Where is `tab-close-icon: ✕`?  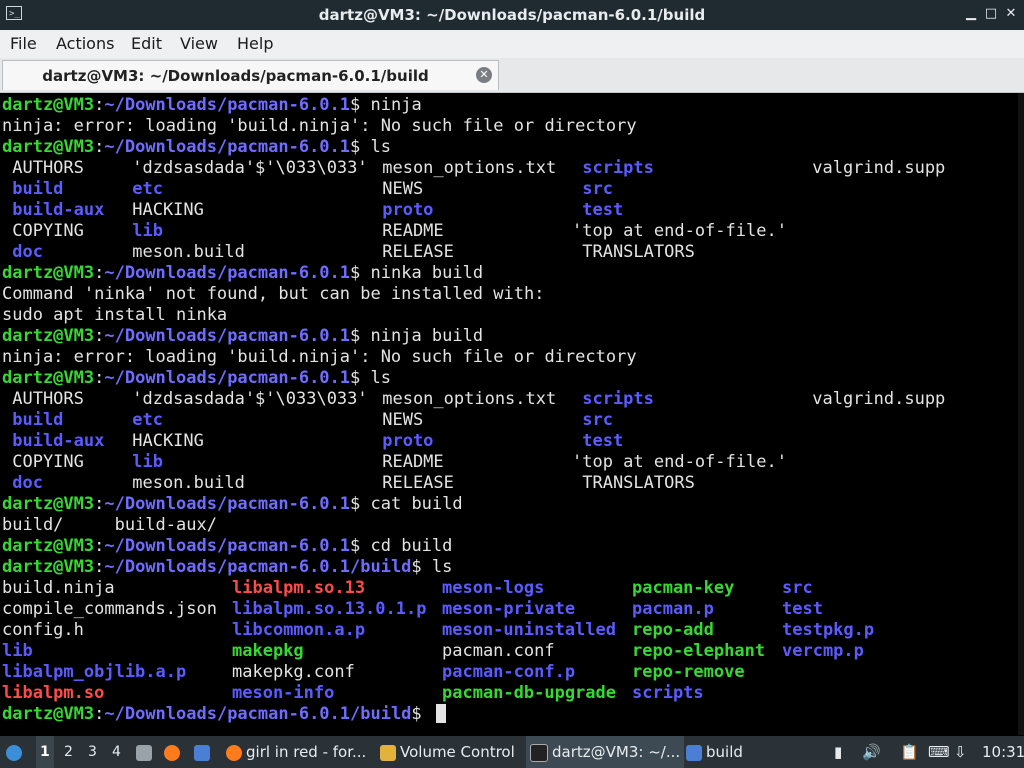 tab-close-icon: ✕ is located at coordinates (484, 75).